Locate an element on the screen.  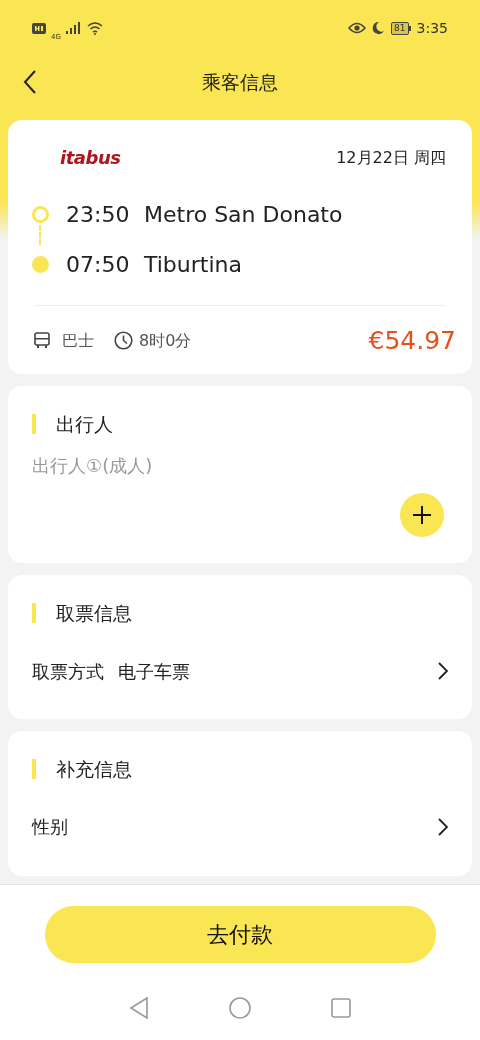
eye-icon is located at coordinates (357, 28).